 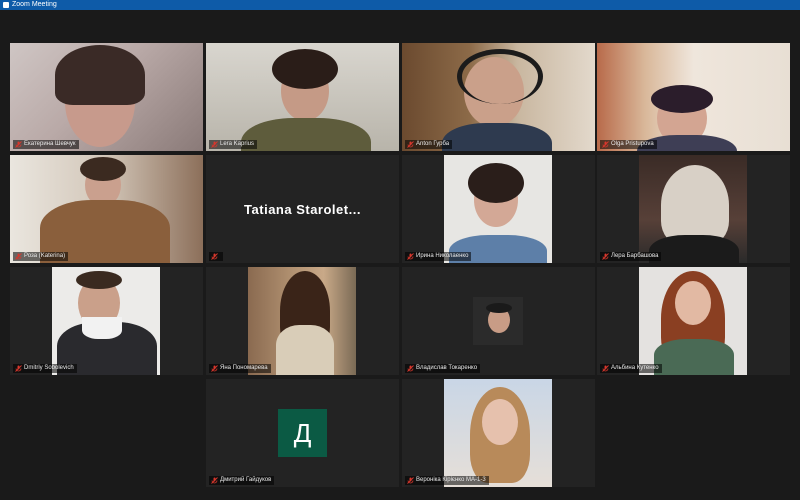 What do you see at coordinates (6, 5) in the screenshot?
I see `zoom-app-icon` at bounding box center [6, 5].